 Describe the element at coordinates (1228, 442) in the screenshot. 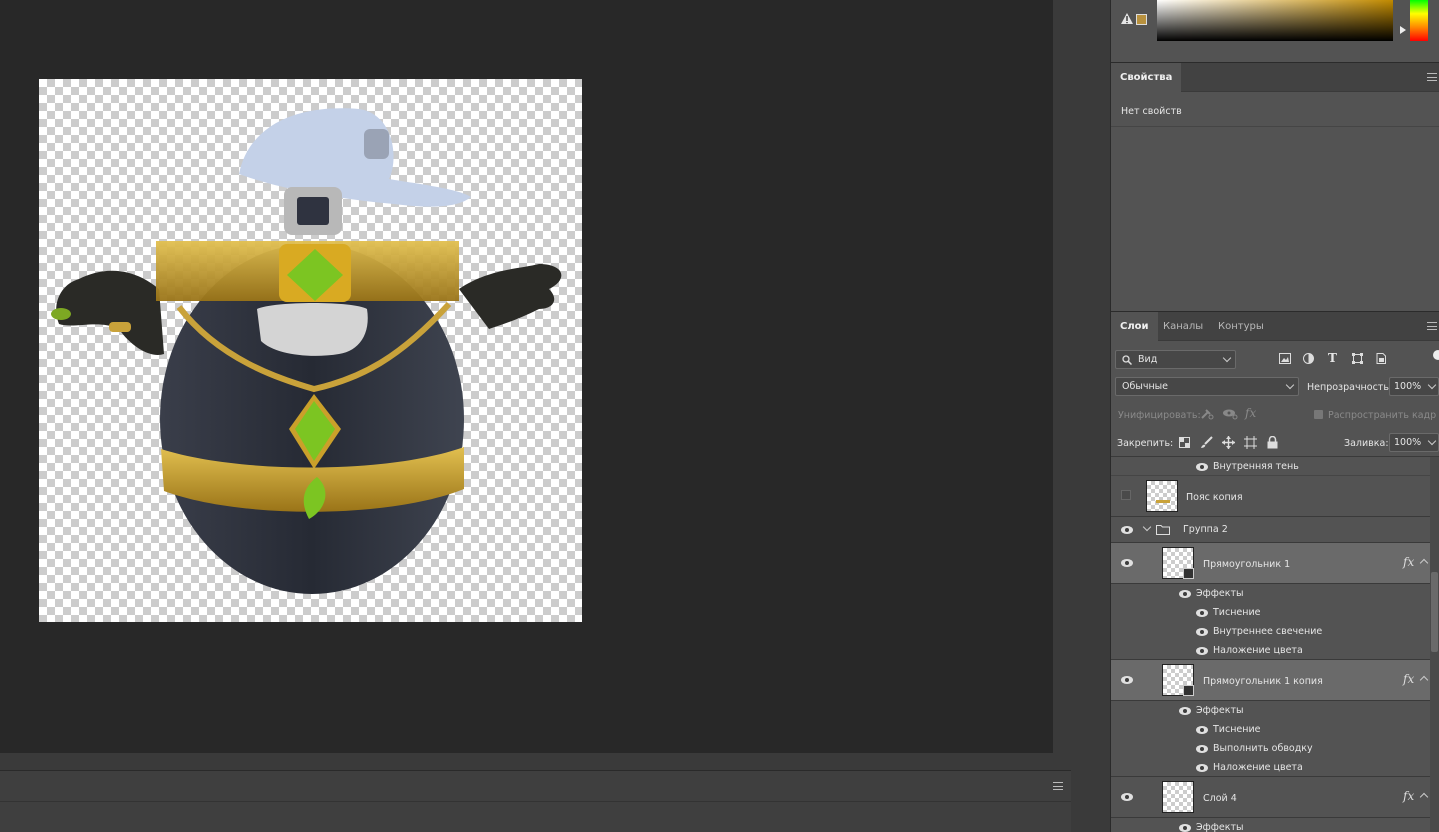

I see `lock-position-icon` at that location.